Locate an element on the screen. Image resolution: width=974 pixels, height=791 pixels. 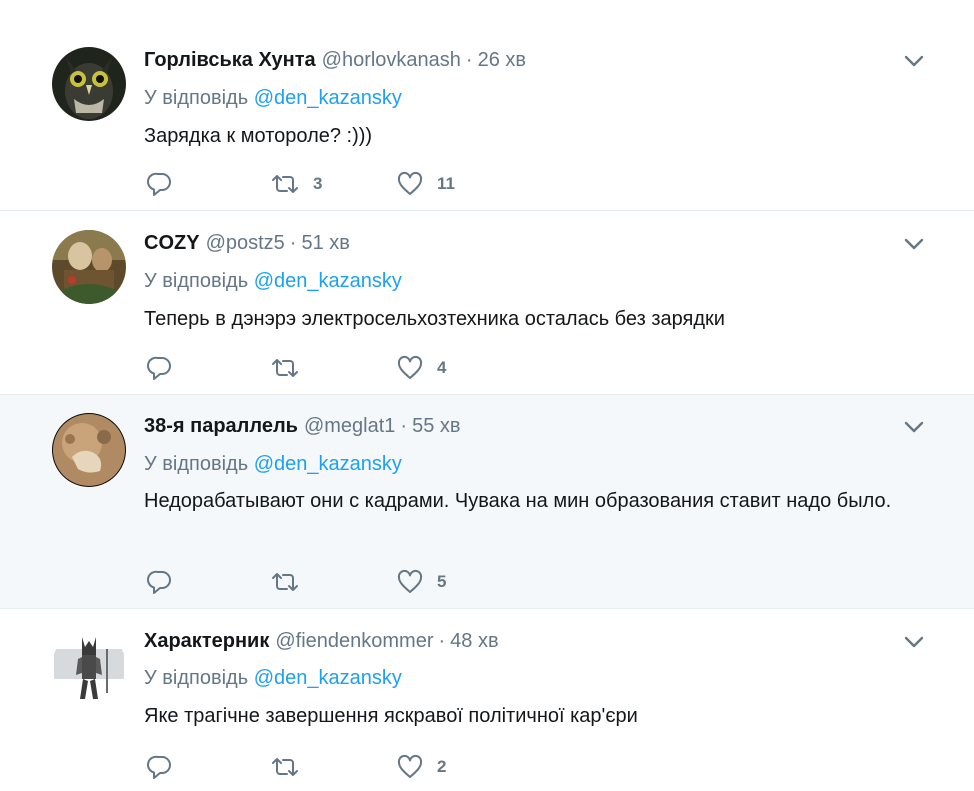
tweet-text: Зарядка к мотороле? :))) is located at coordinates (258, 136).